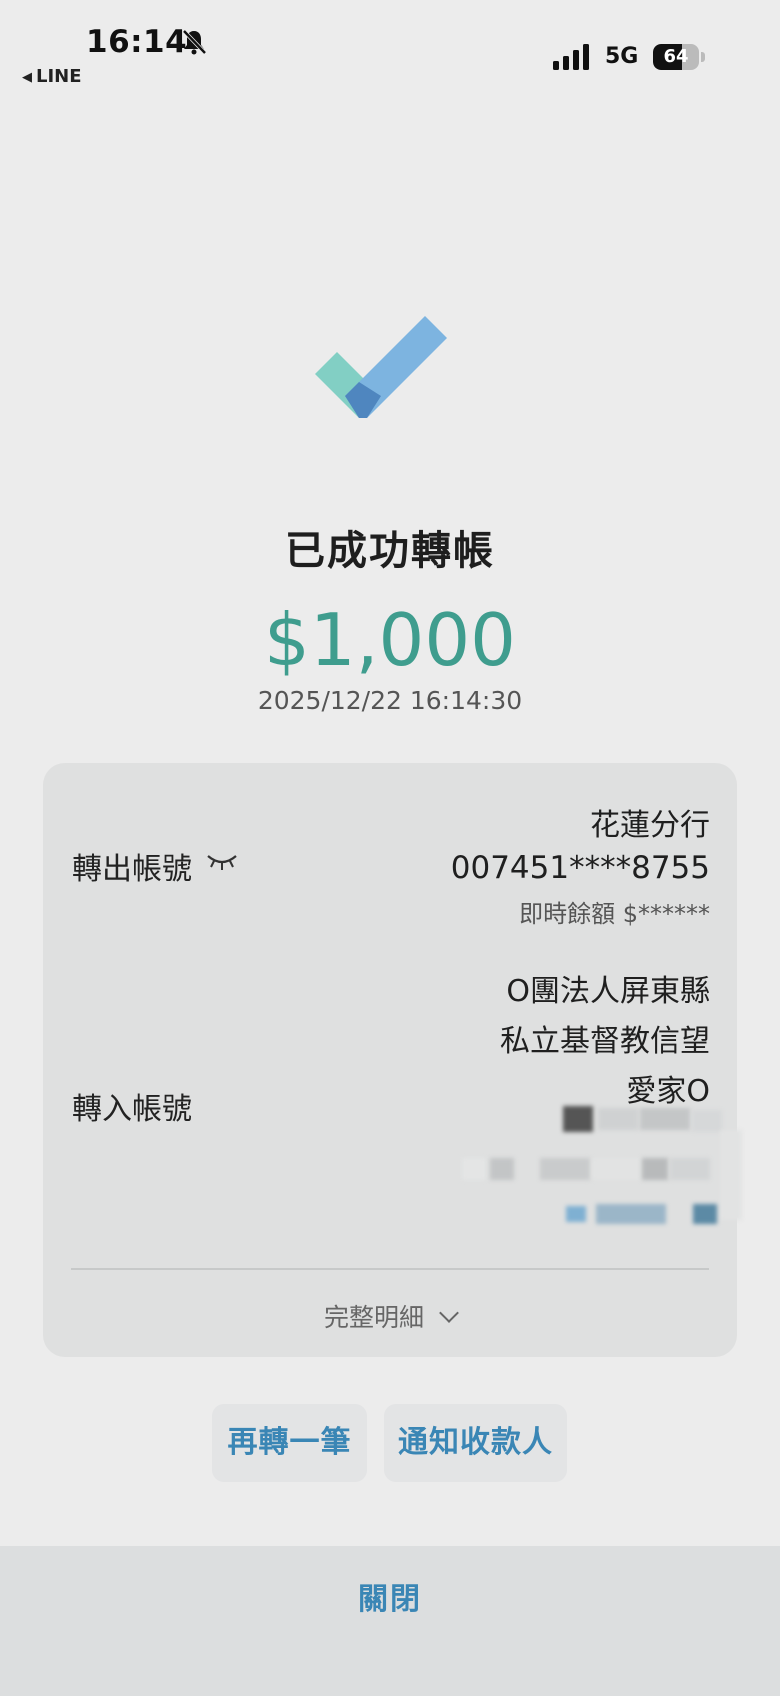  Describe the element at coordinates (605, 1041) in the screenshot. I see `payee-name-line: 私立基督教信望` at that location.